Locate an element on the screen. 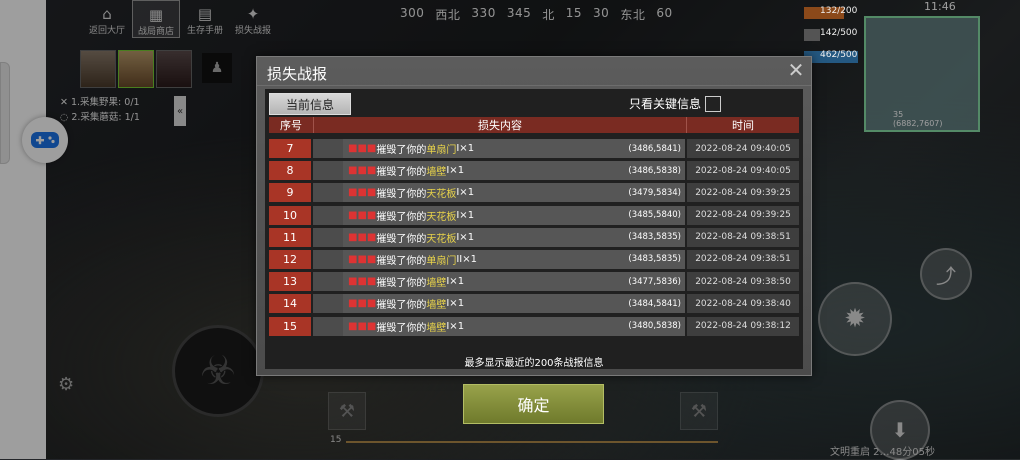 The height and width of the screenshot is (460, 1020). row-content: ■■■ 摧毁了你的 单扇门 I×1 (3486,5841) is located at coordinates (499, 148).